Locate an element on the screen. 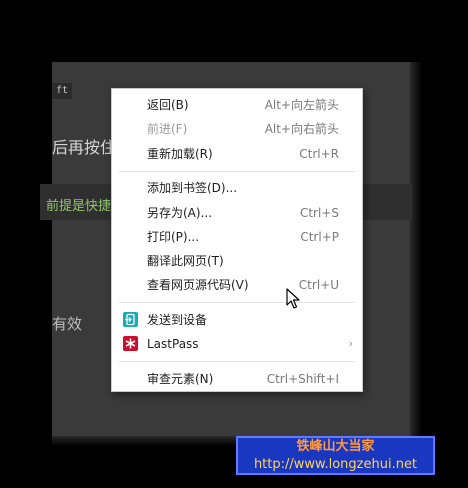 Image resolution: width=468 pixels, height=488 pixels. page-text-partial: 后再按住 is located at coordinates (84, 147).